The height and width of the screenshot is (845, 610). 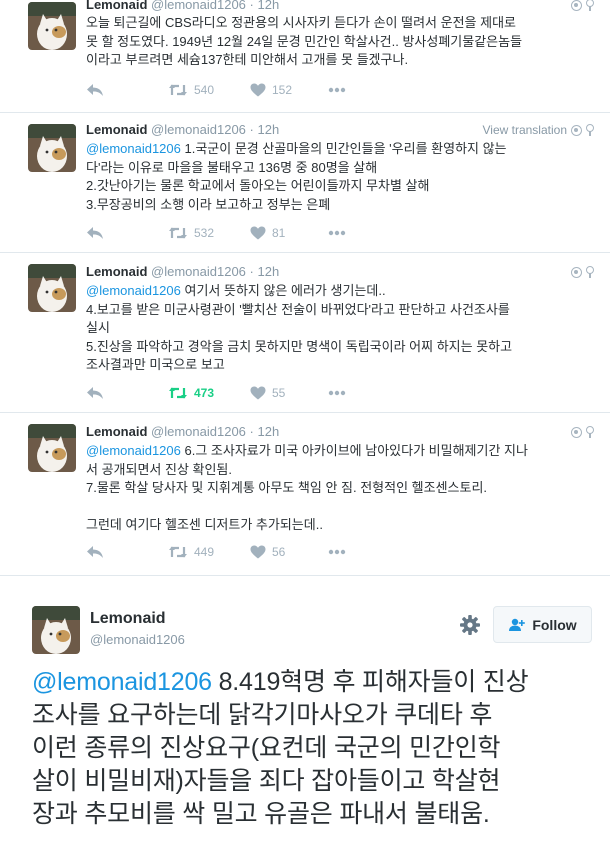 What do you see at coordinates (262, 715) in the screenshot?
I see `tweet-line: 조사를 요구하는데 닭각기마사오가 쿠데타 후` at bounding box center [262, 715].